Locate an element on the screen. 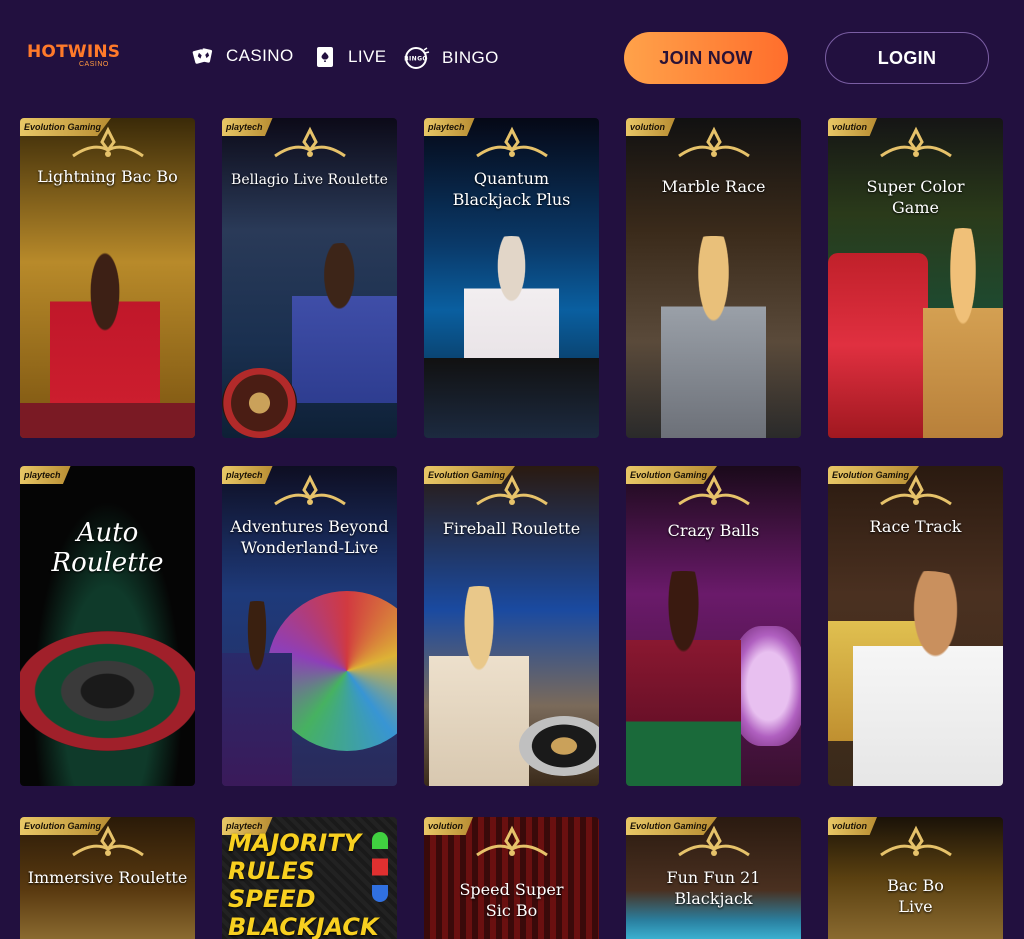 Image resolution: width=1024 pixels, height=939 pixels. hotwins-logo: HOTWINS CASINO is located at coordinates (74, 58).